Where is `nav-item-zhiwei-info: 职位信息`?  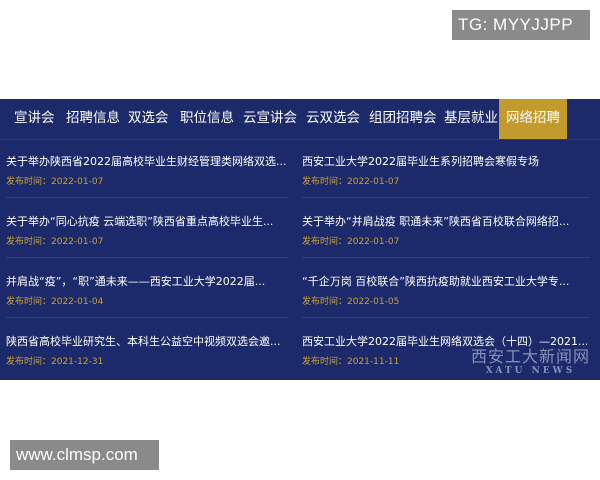 nav-item-zhiwei-info: 职位信息 is located at coordinates (207, 119).